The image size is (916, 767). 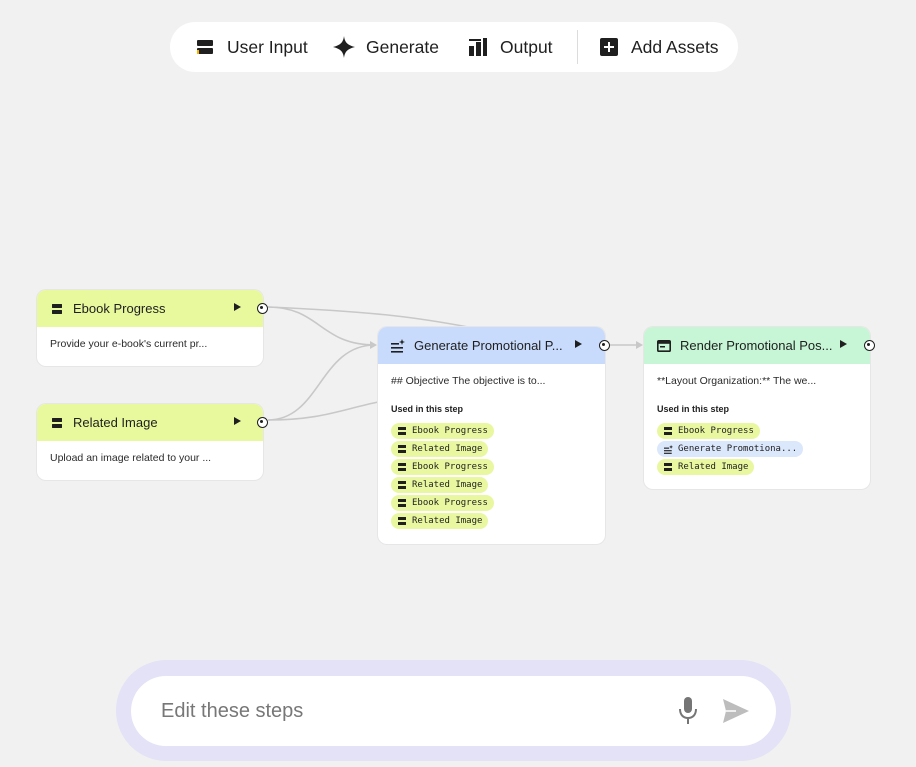 I want to click on microphone-icon, so click(x=688, y=711).